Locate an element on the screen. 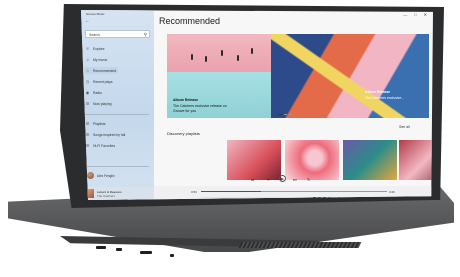 The width and height of the screenshot is (460, 277). user-name: Alex Fenglin is located at coordinates (106, 176).